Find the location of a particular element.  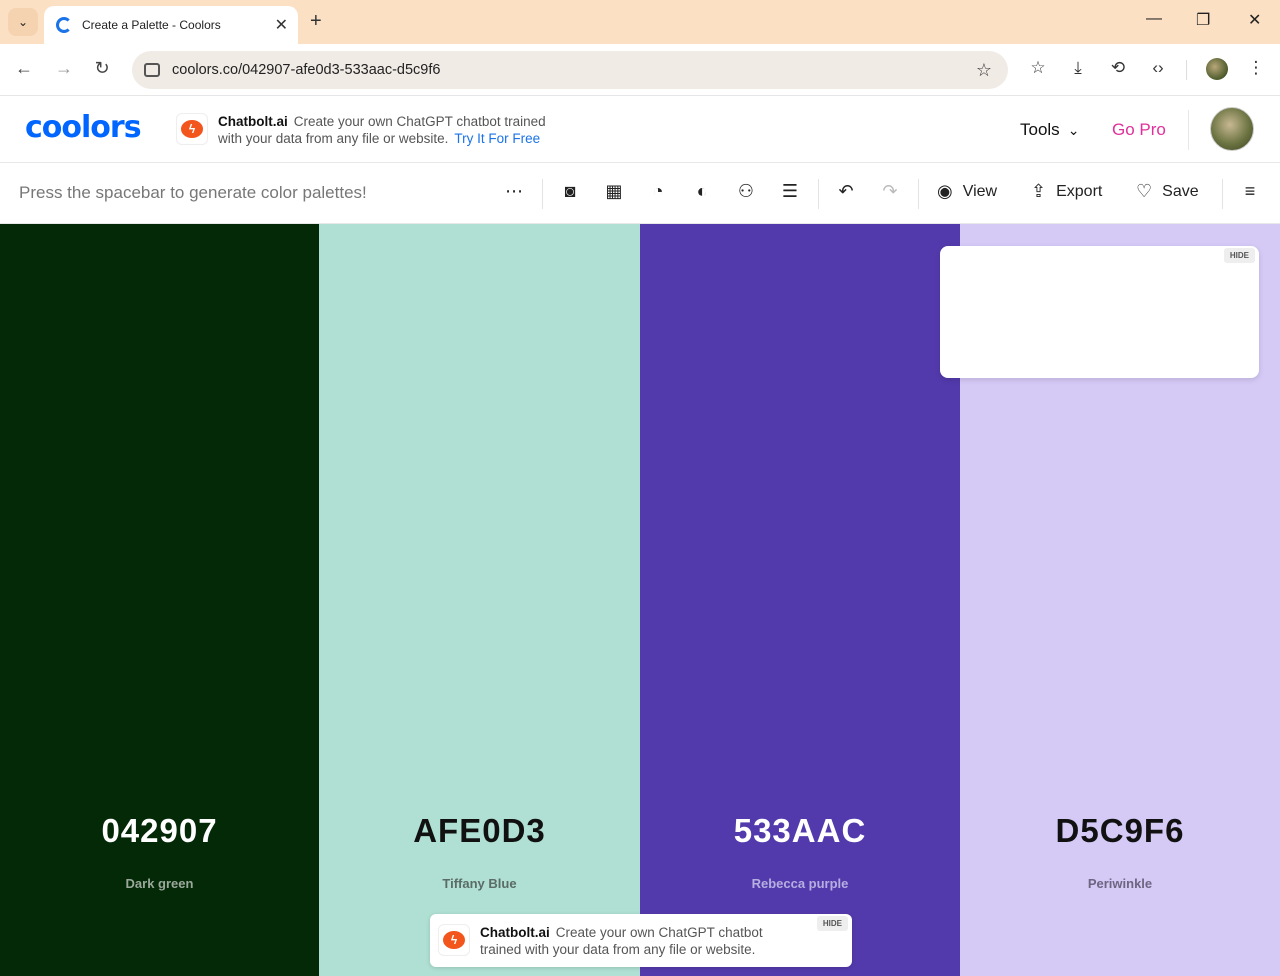

redo-icon: ↷ is located at coordinates (890, 191).